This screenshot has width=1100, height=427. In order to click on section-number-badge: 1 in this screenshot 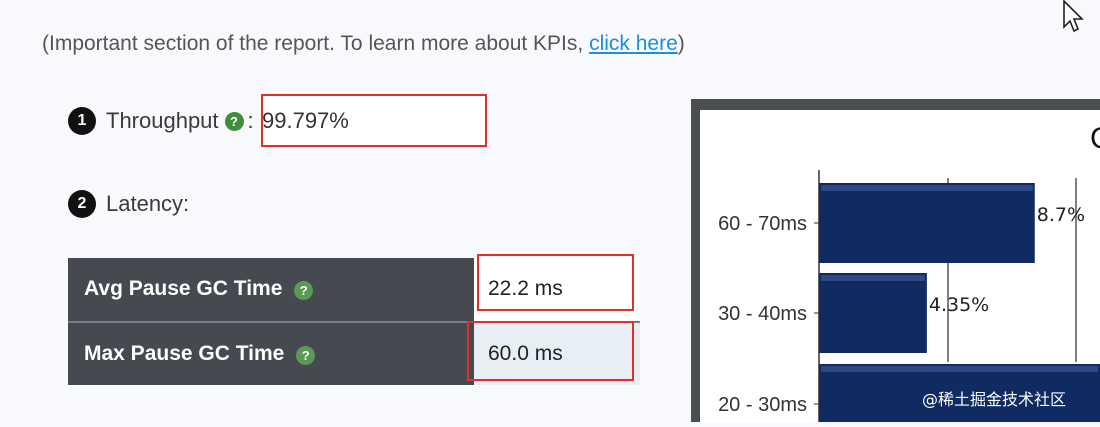, I will do `click(82, 121)`.